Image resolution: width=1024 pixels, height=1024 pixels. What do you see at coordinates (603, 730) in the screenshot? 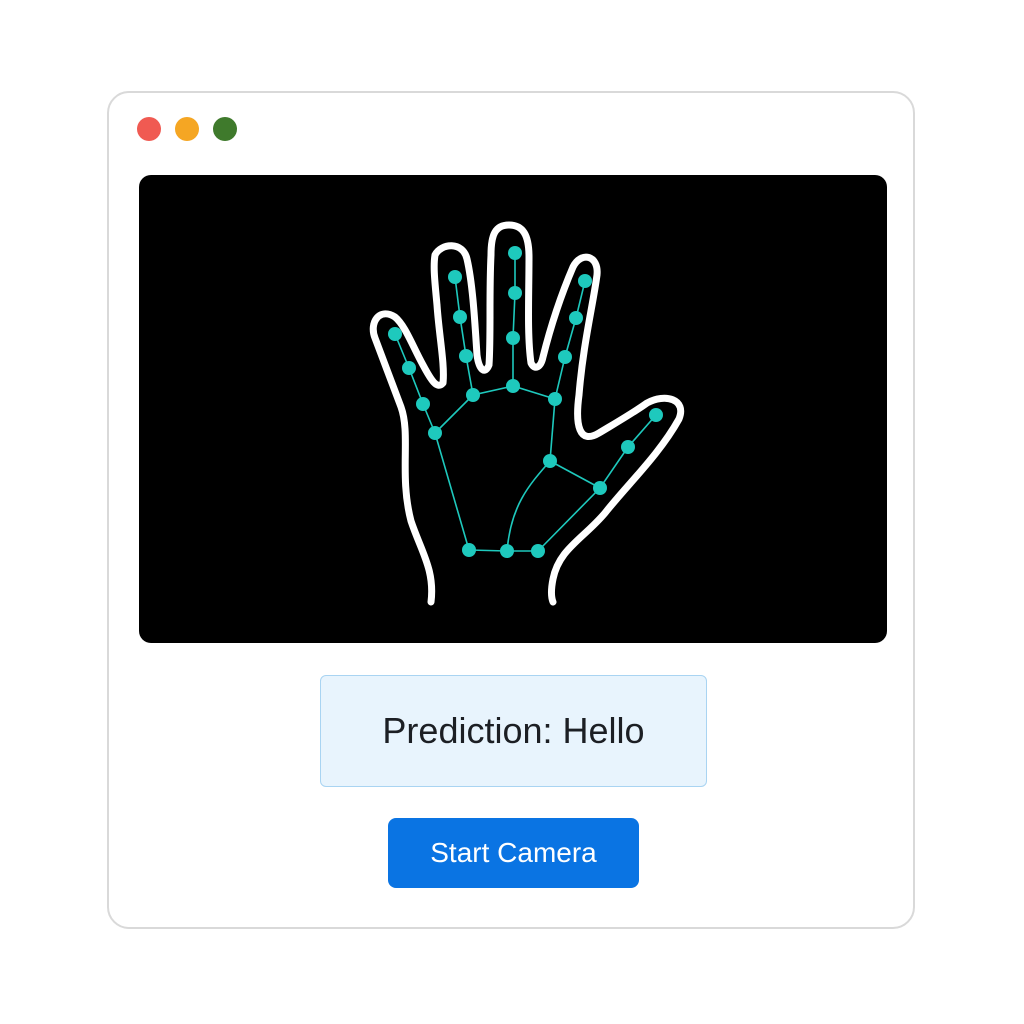
I see `prediction-value: Hello` at bounding box center [603, 730].